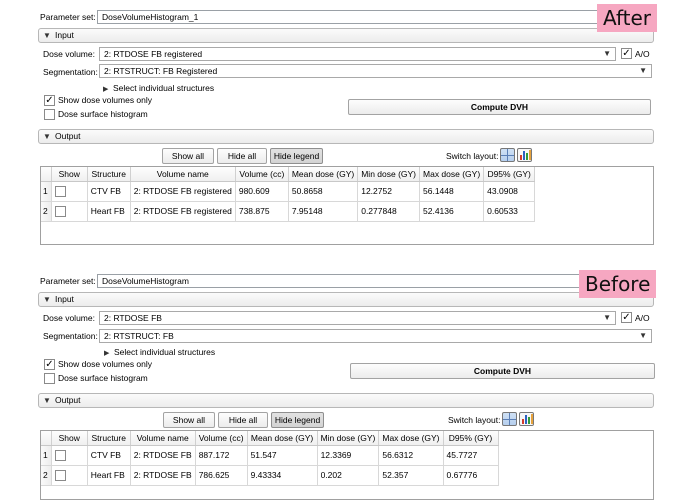 The height and width of the screenshot is (500, 680). Describe the element at coordinates (262, 191) in the screenshot. I see `volume-cc-cell: 980.609` at that location.